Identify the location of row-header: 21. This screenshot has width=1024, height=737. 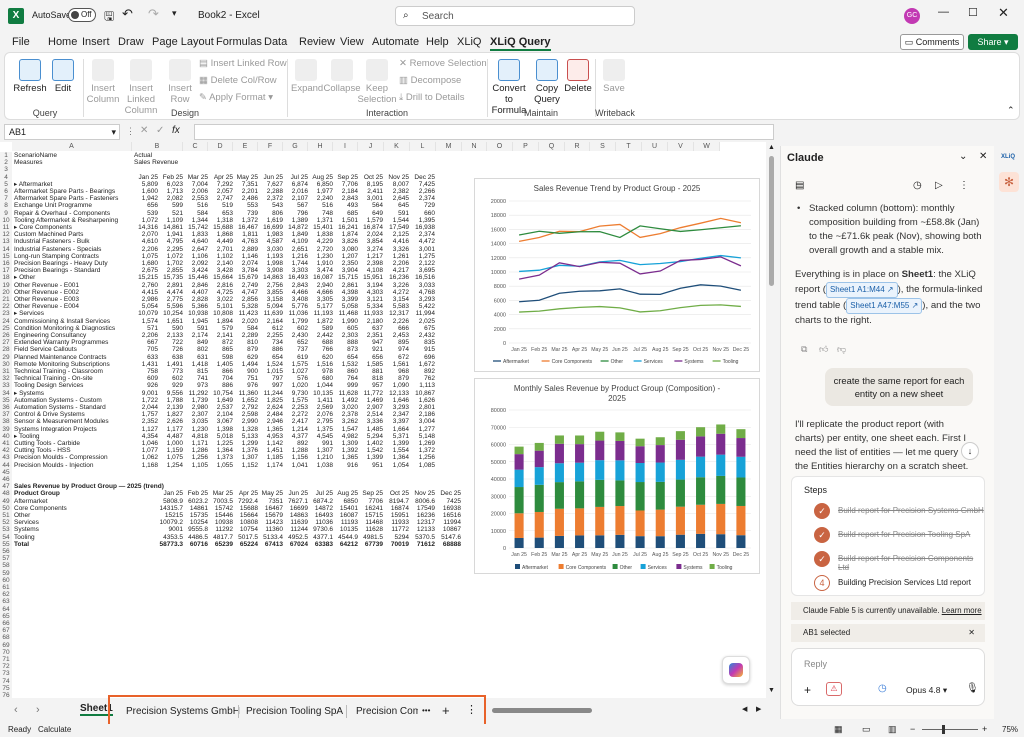
(6, 300).